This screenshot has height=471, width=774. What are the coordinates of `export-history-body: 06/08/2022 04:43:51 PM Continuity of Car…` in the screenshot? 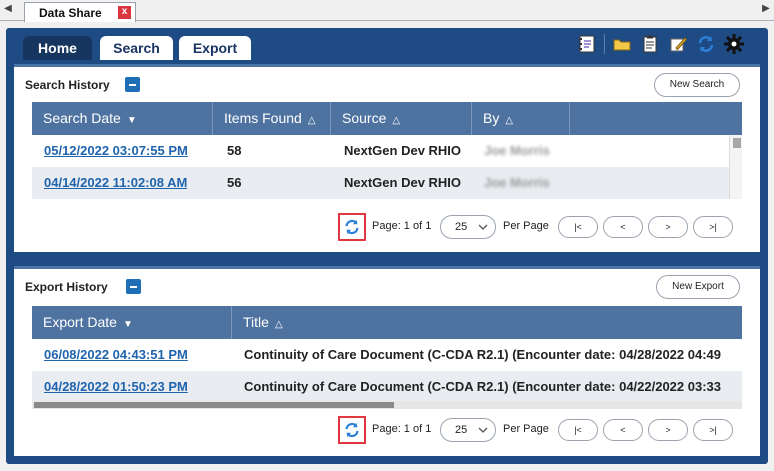 It's located at (387, 370).